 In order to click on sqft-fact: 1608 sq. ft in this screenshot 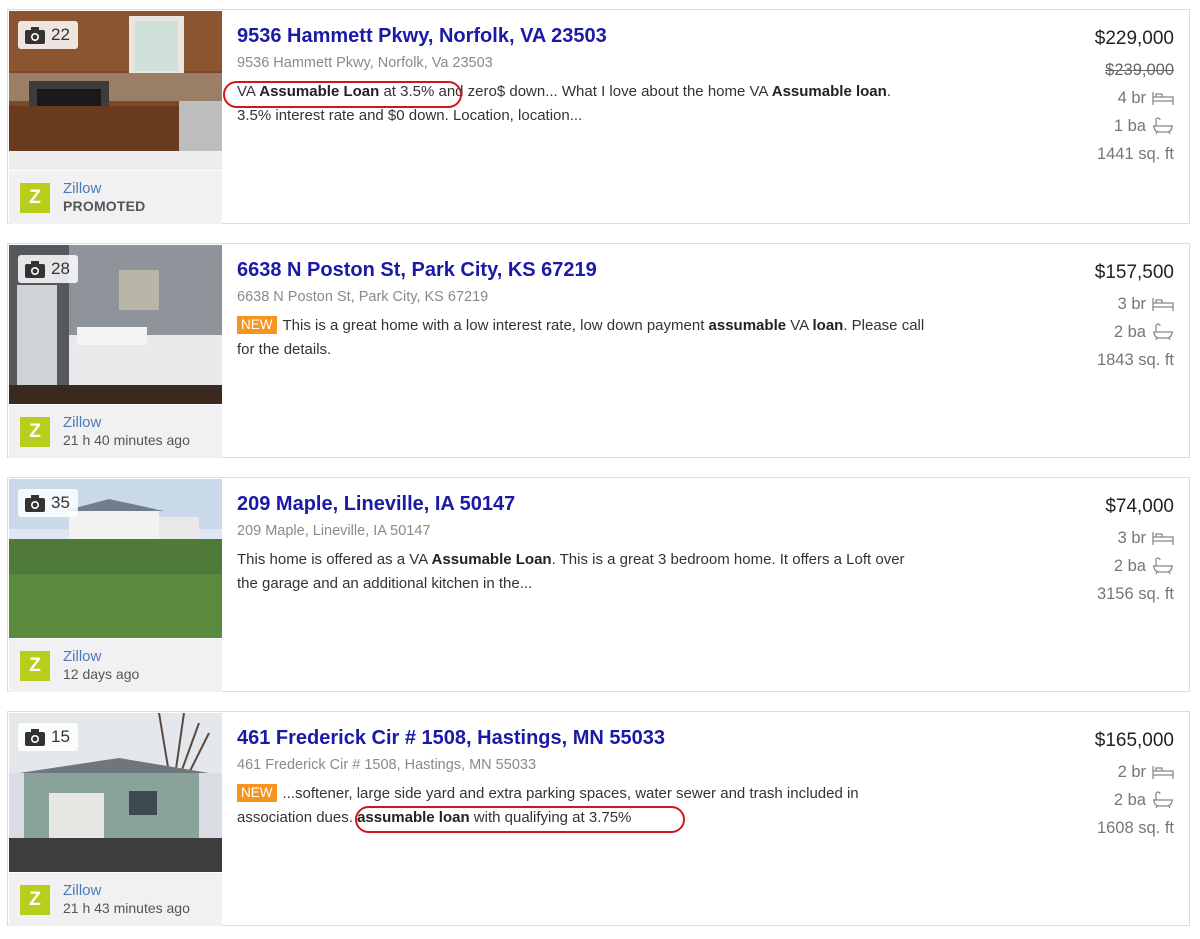, I will do `click(1135, 828)`.